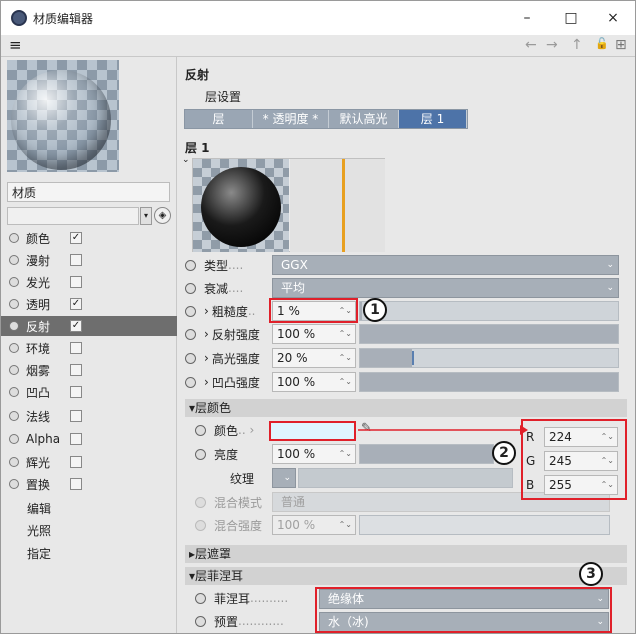 The width and height of the screenshot is (636, 634). I want to click on layer-color-header: ▾层颜色, so click(406, 408).